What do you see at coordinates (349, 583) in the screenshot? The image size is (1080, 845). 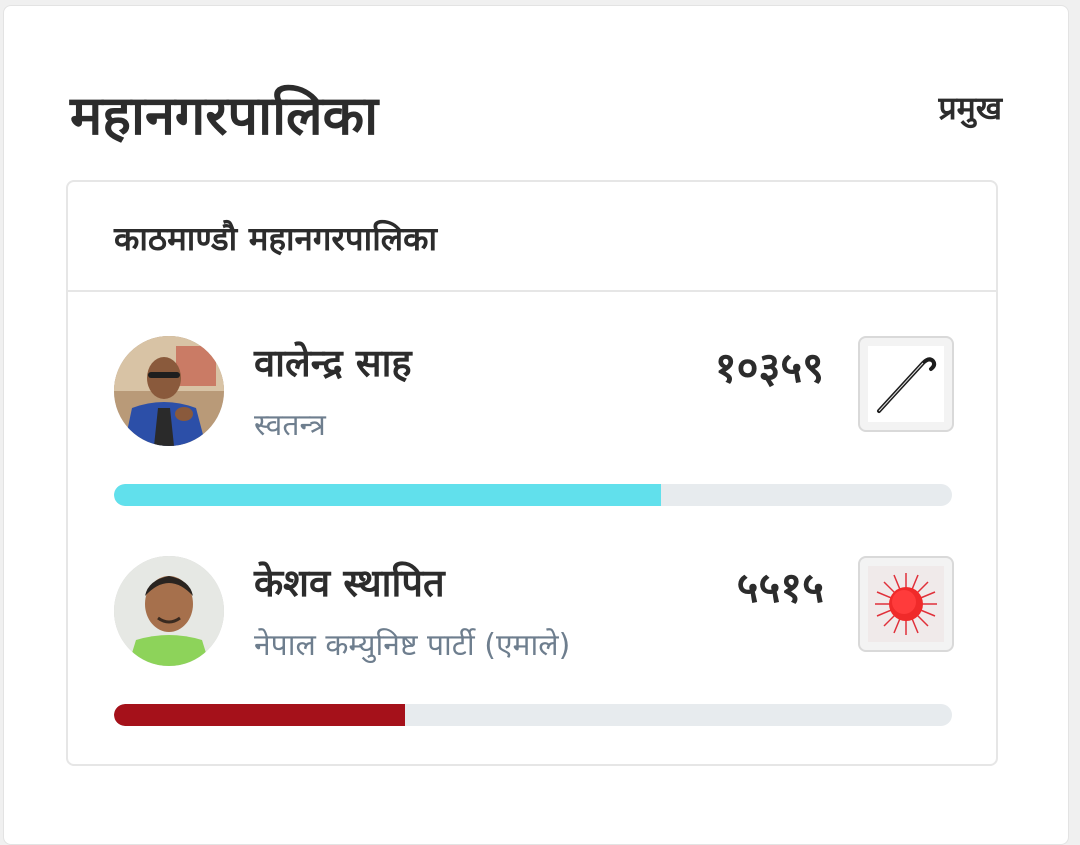 I see `candidate-name: केशव स्थापित` at bounding box center [349, 583].